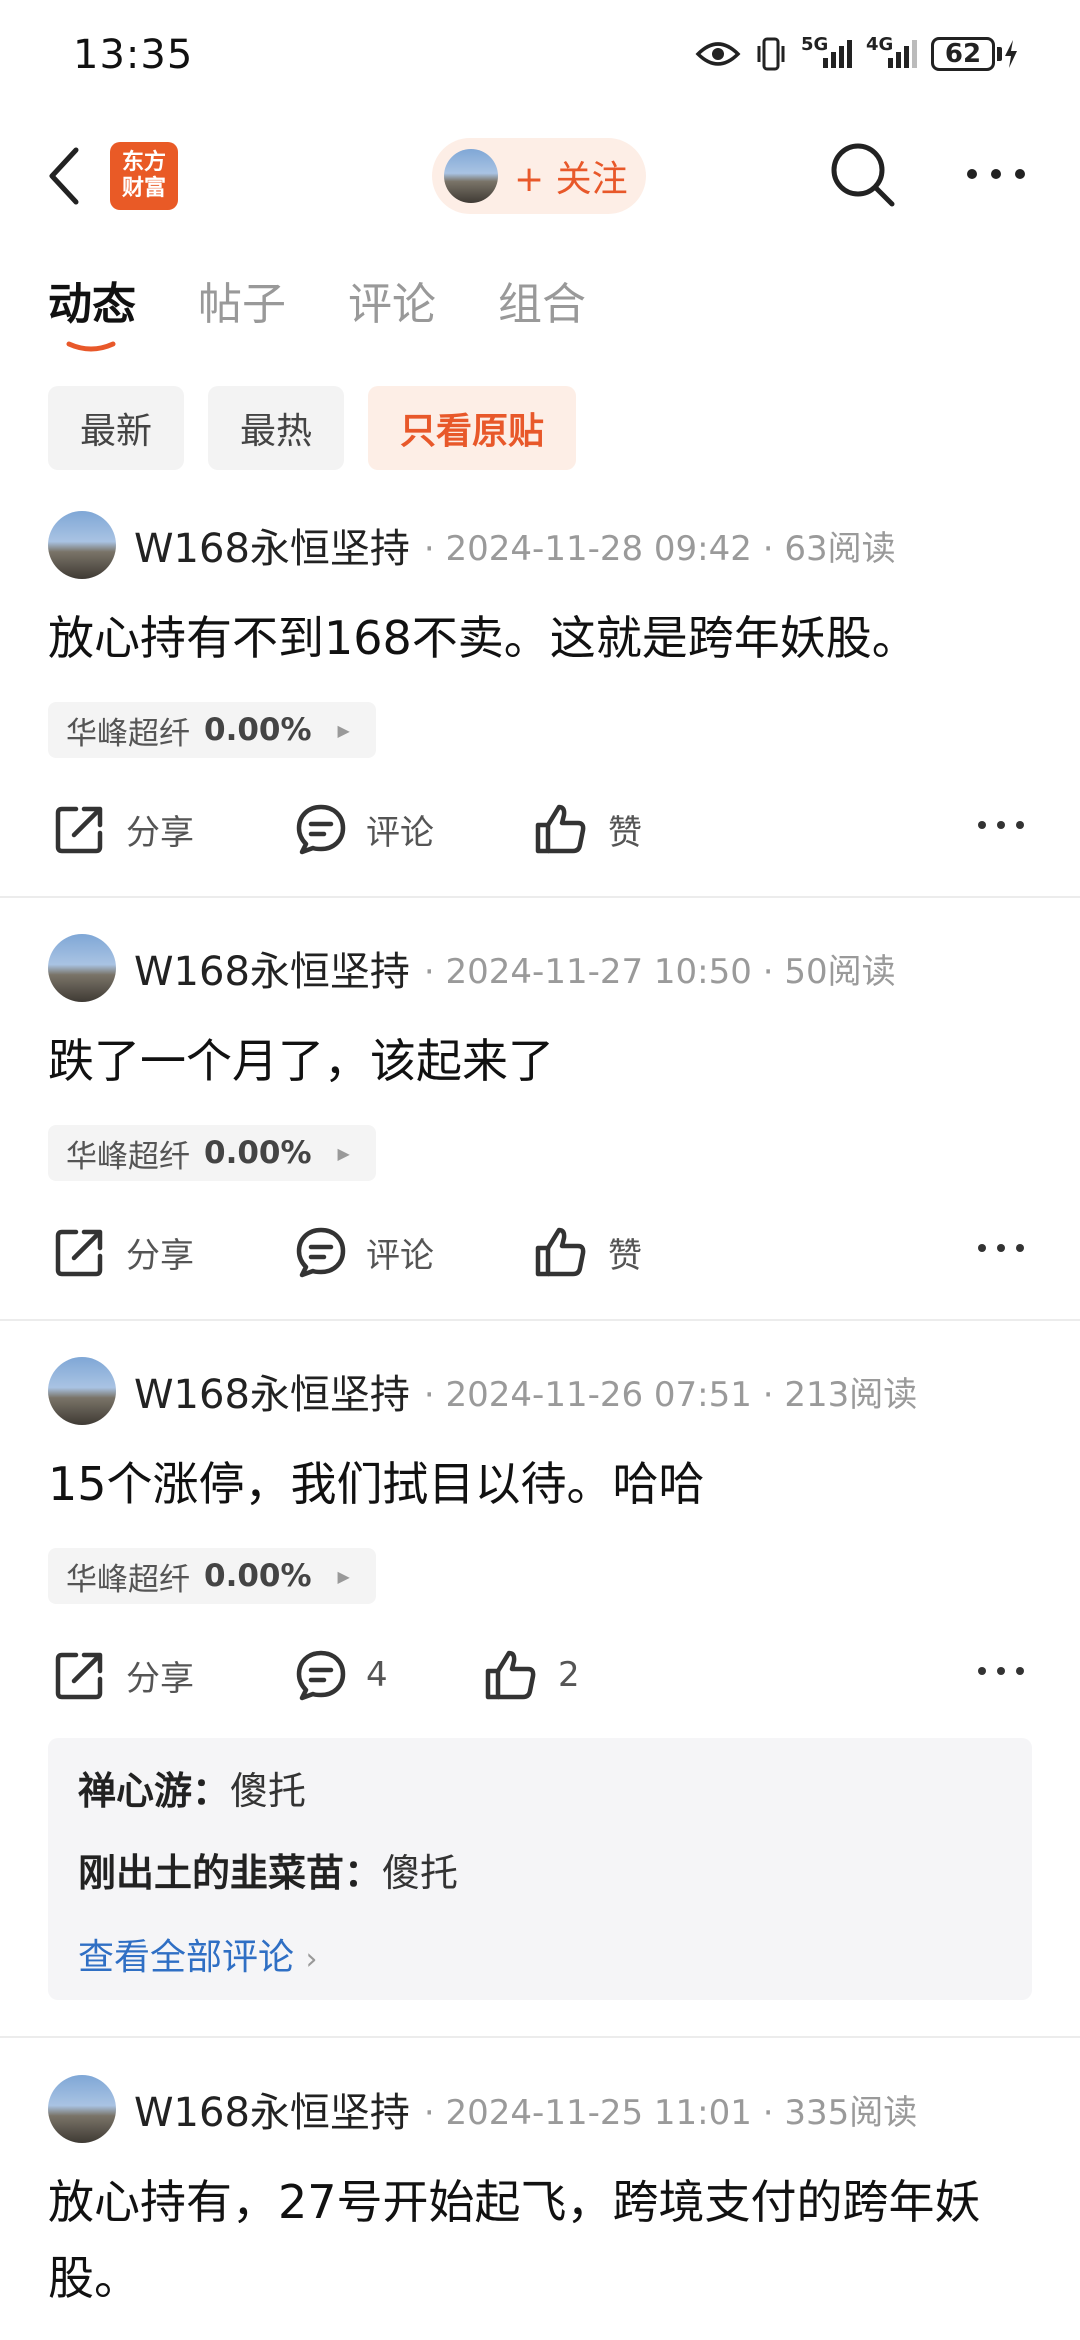 The width and height of the screenshot is (1080, 2340). What do you see at coordinates (392, 300) in the screenshot?
I see `tab-comments: 评论` at bounding box center [392, 300].